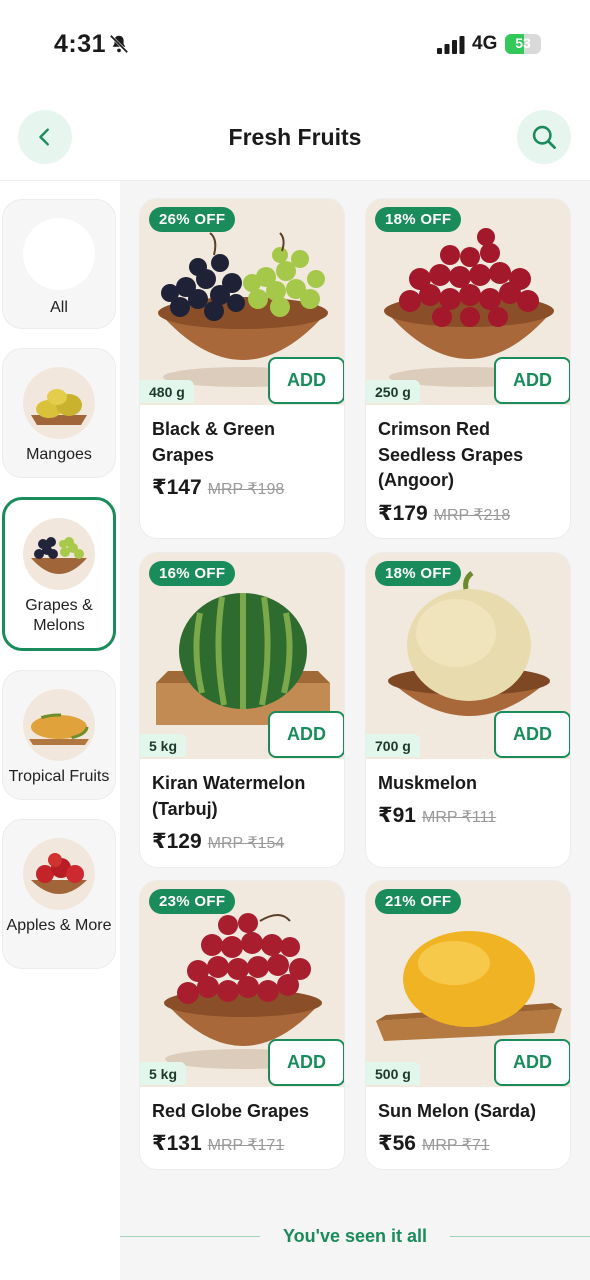  Describe the element at coordinates (59, 615) in the screenshot. I see `category-label: Grapes & Melons` at that location.